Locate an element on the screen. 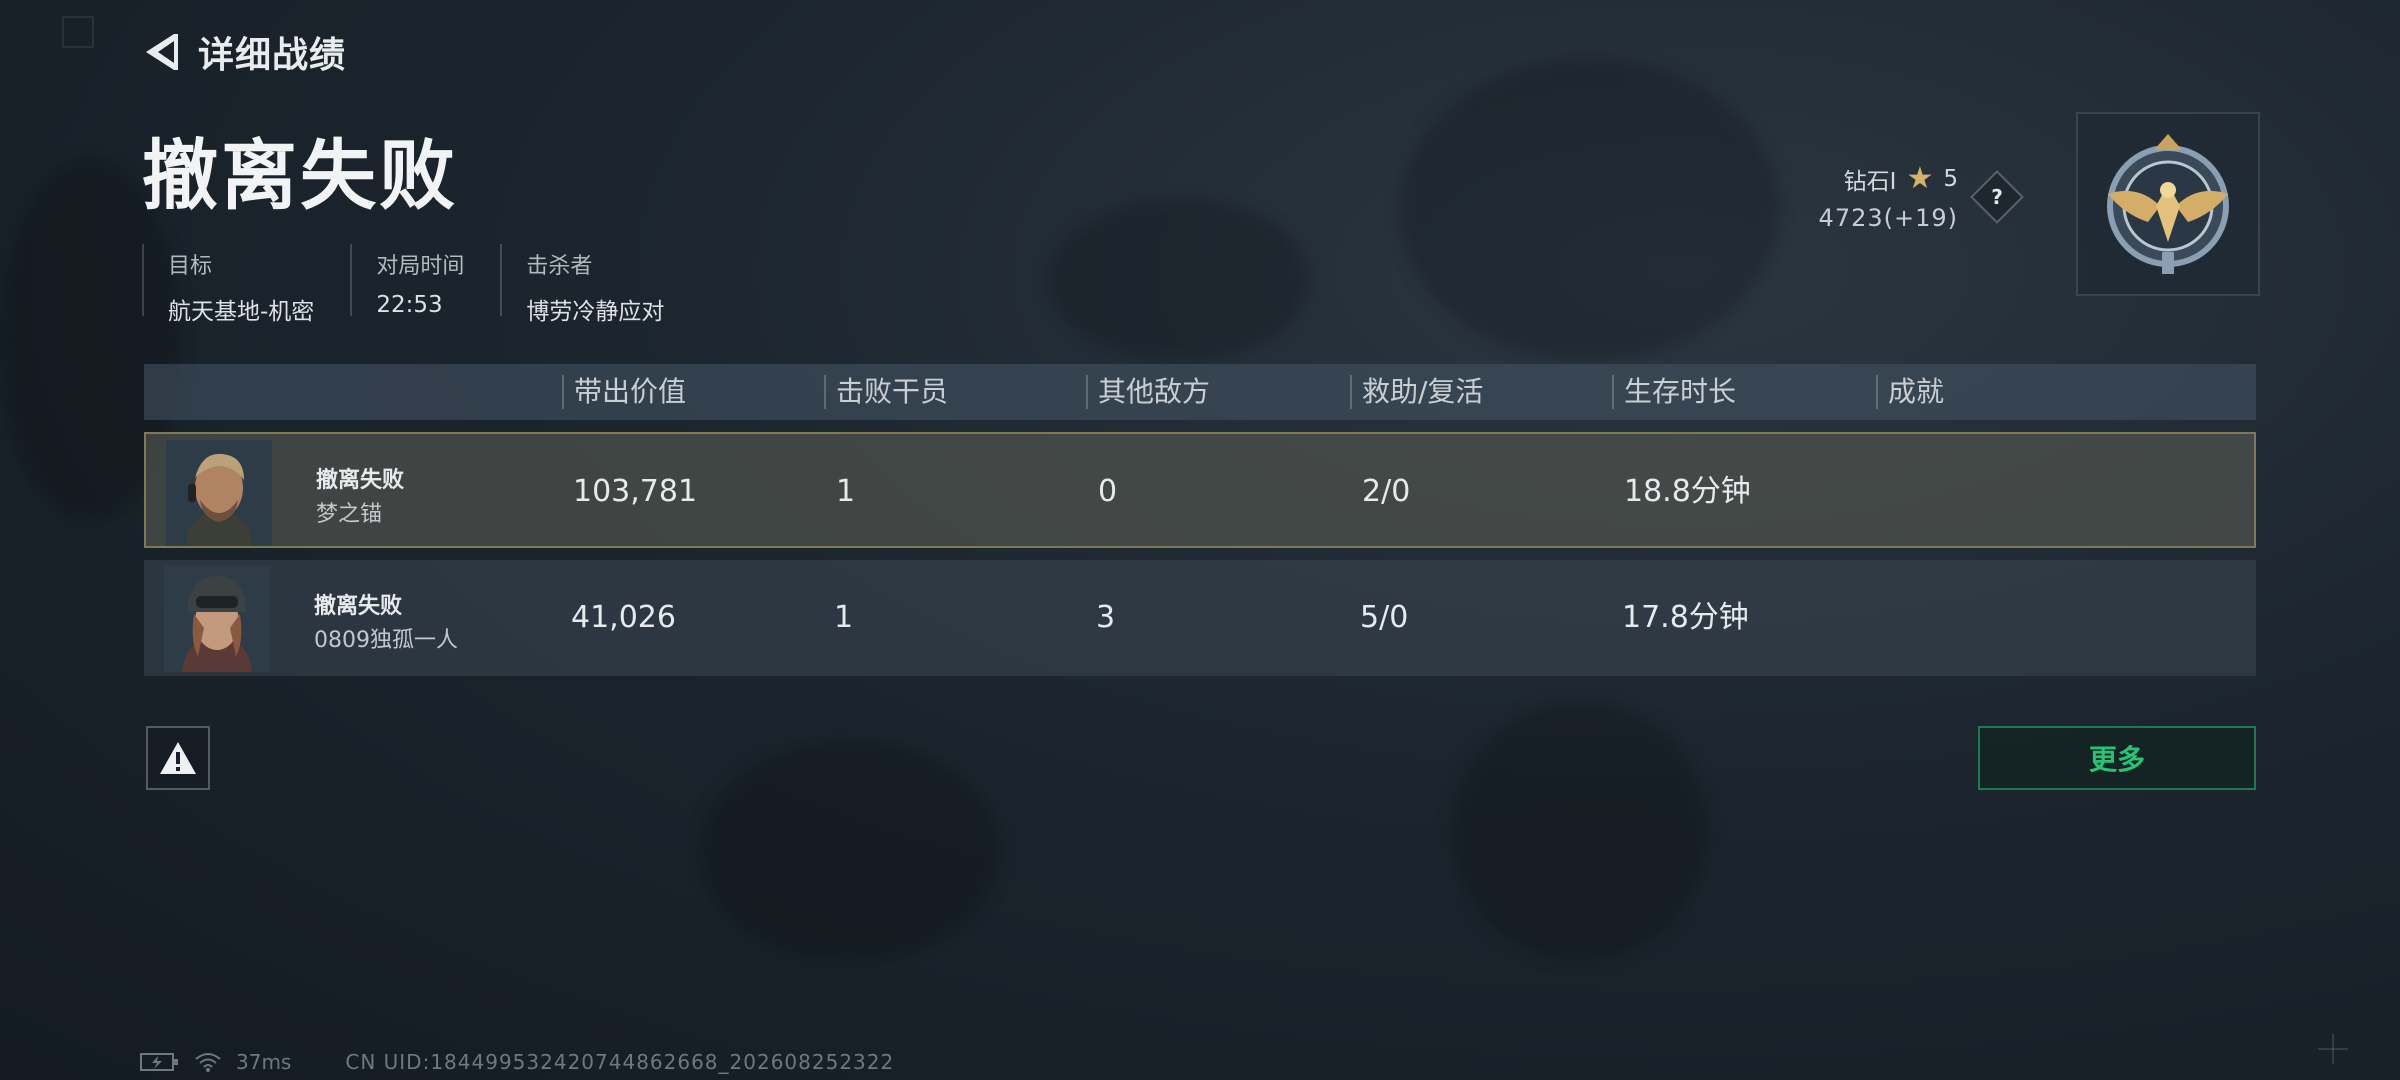 This screenshot has width=2400, height=1080. star-icon: ★ is located at coordinates (1920, 178).